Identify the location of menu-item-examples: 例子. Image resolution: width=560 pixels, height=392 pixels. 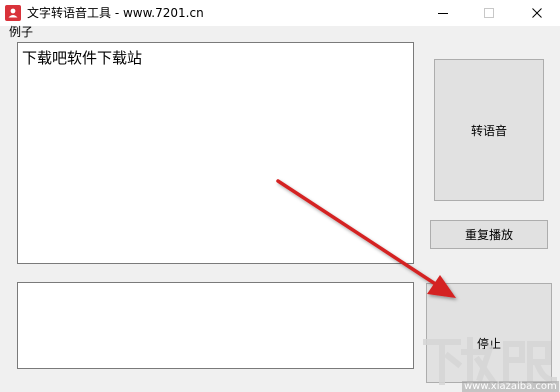
(21, 32).